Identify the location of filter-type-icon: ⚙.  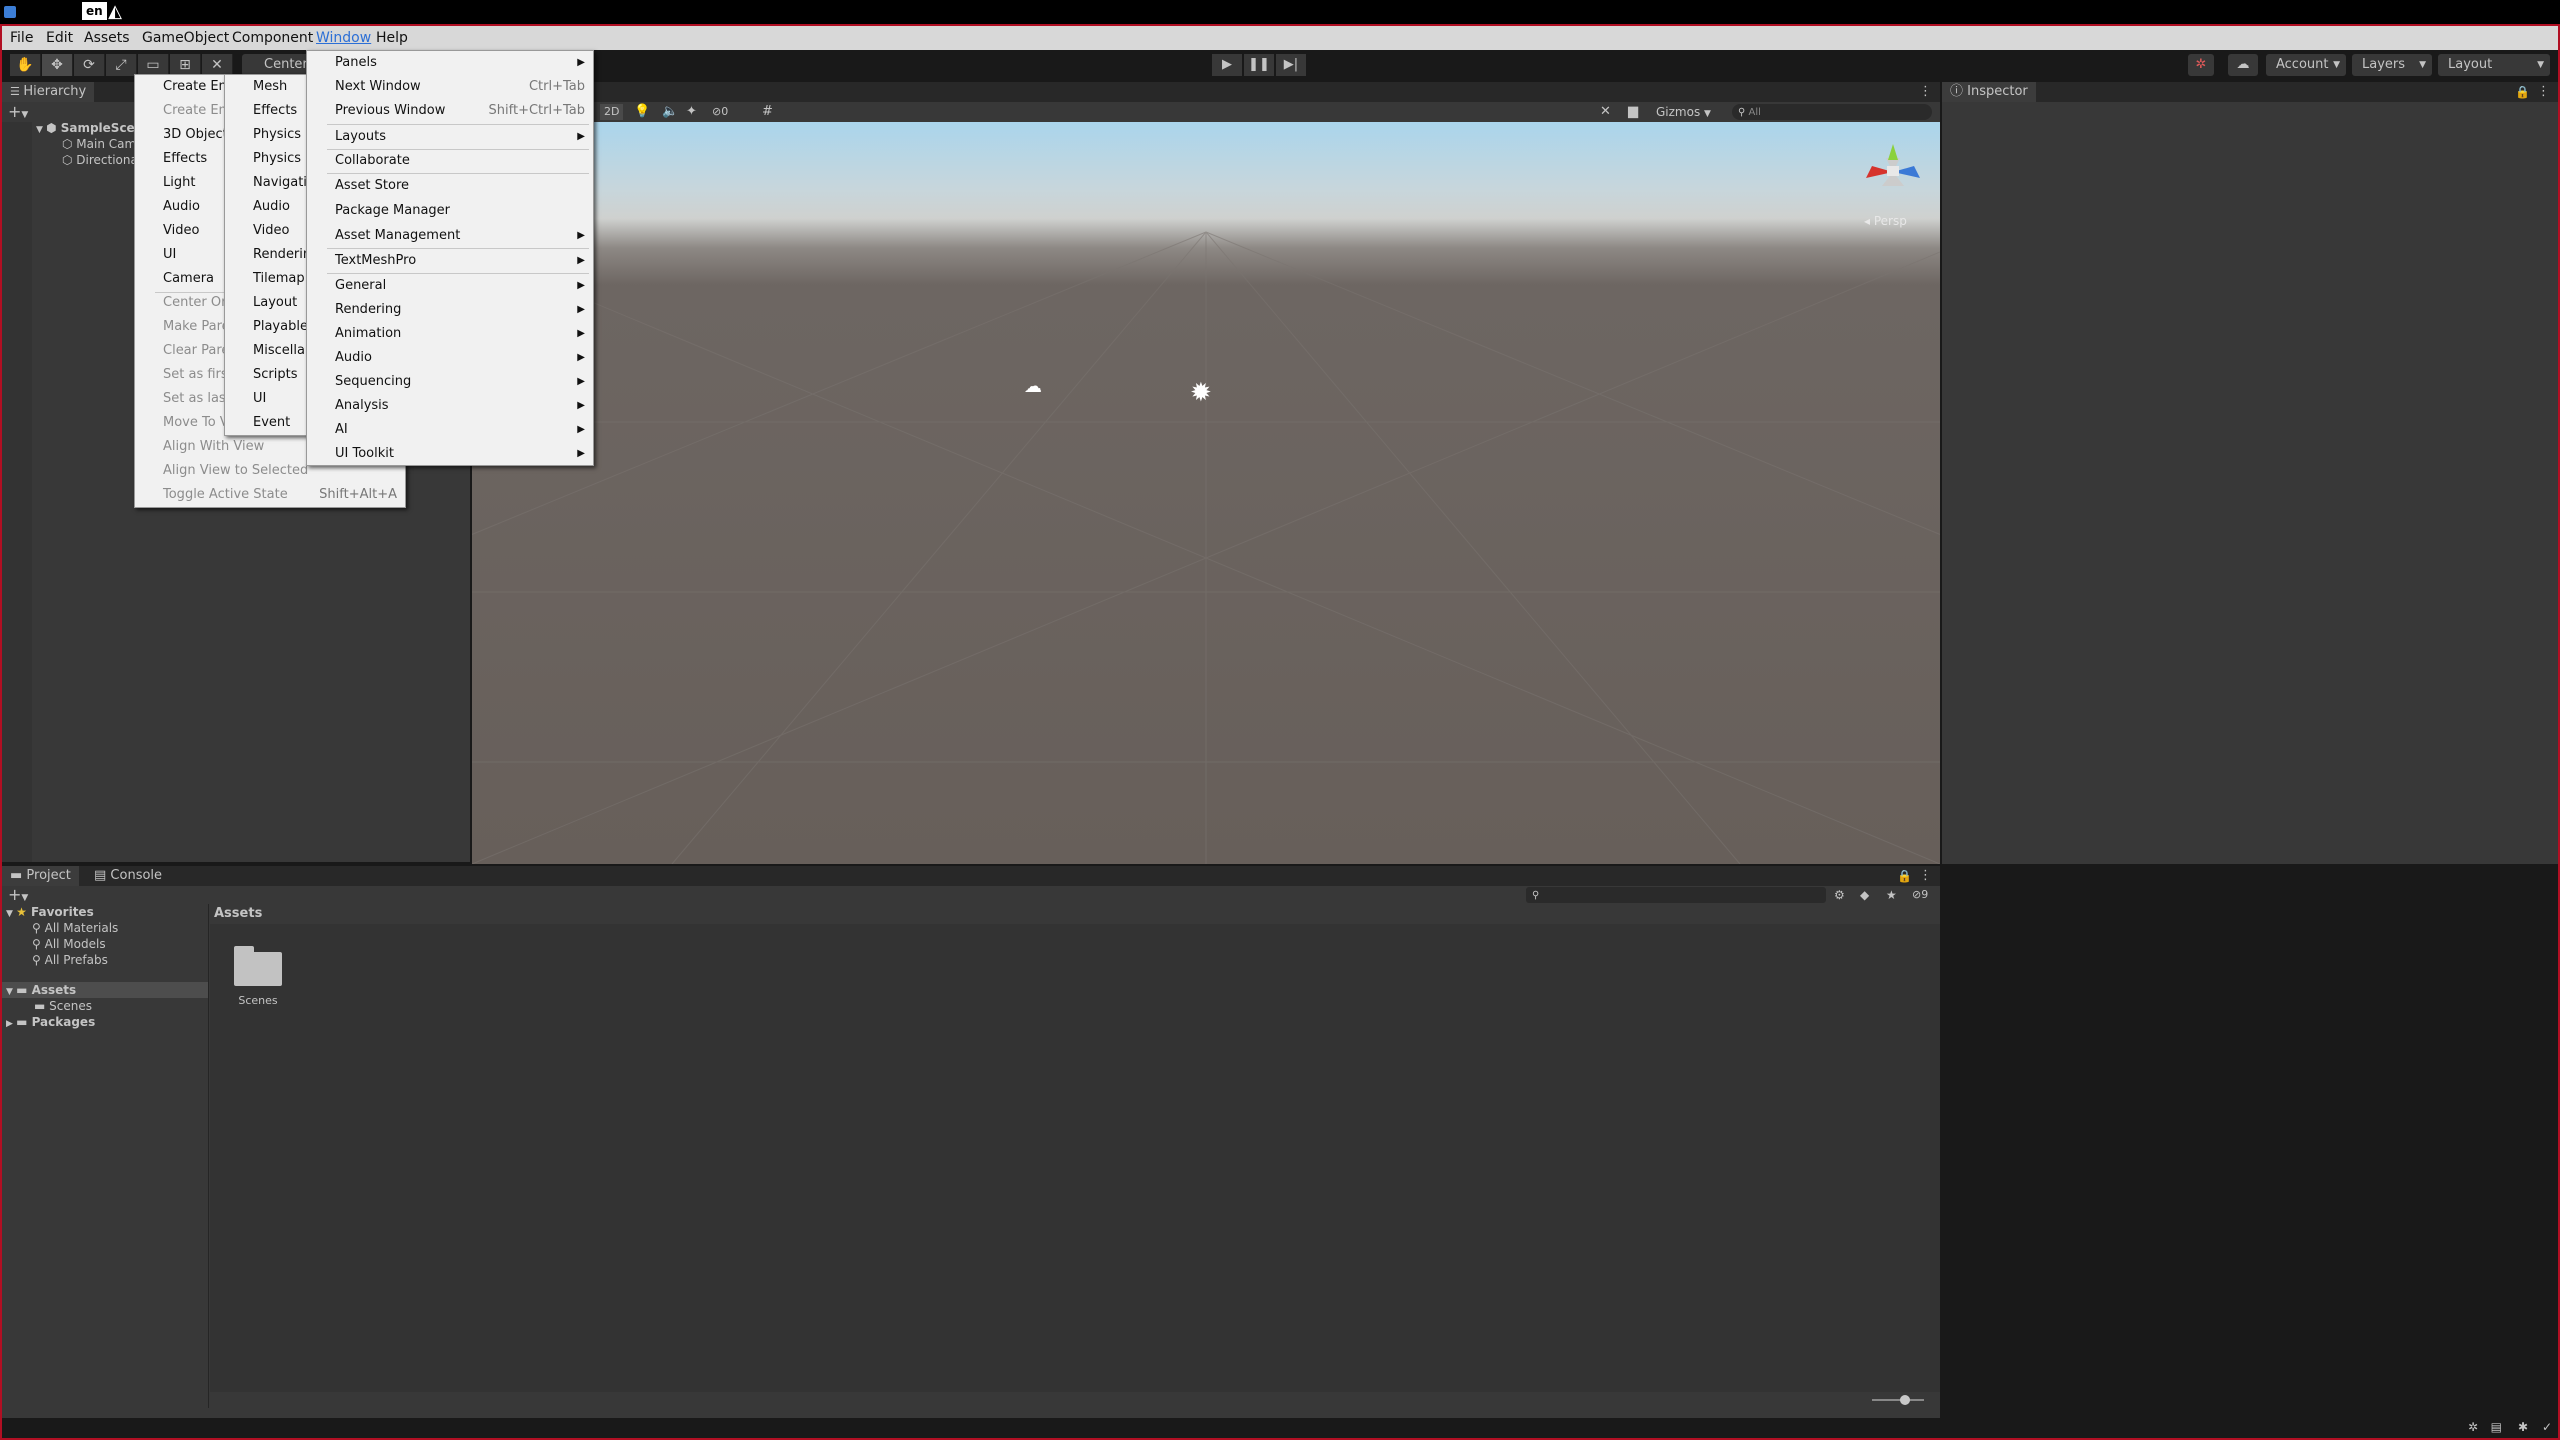
(1839, 895).